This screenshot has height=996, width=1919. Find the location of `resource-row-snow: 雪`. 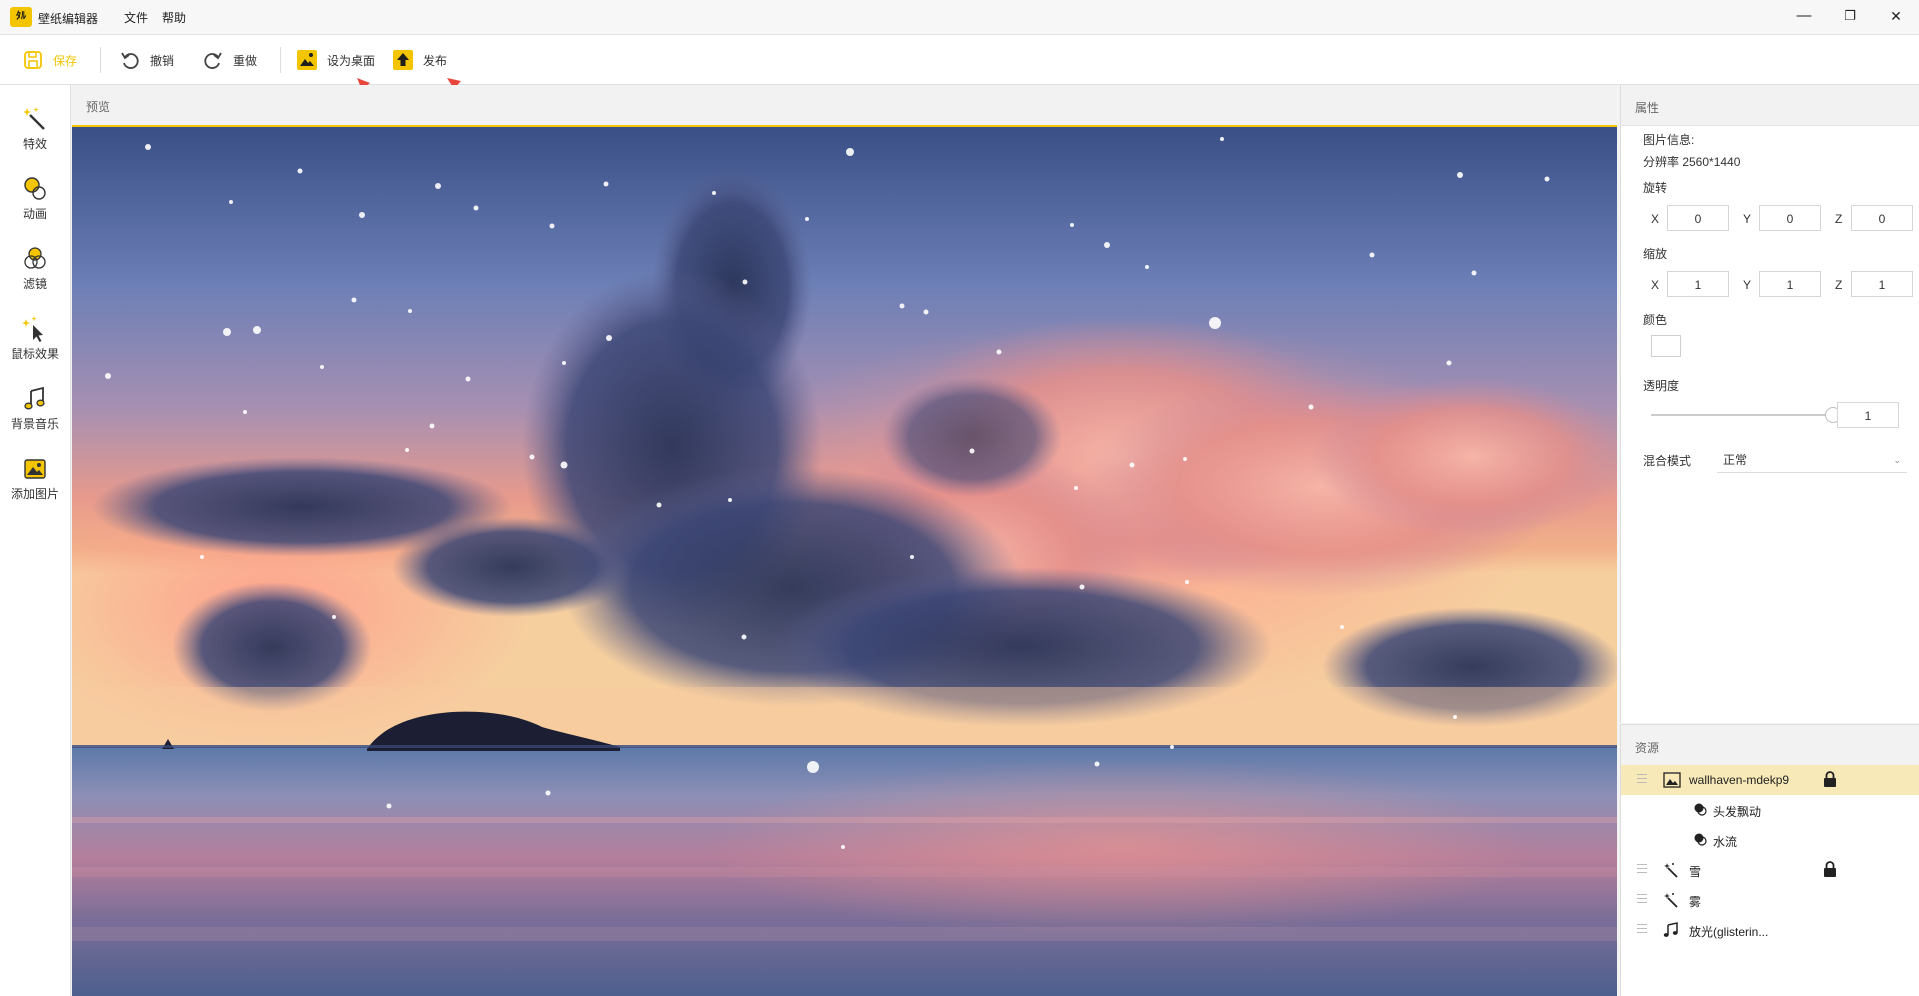

resource-row-snow: 雪 is located at coordinates (1770, 870).